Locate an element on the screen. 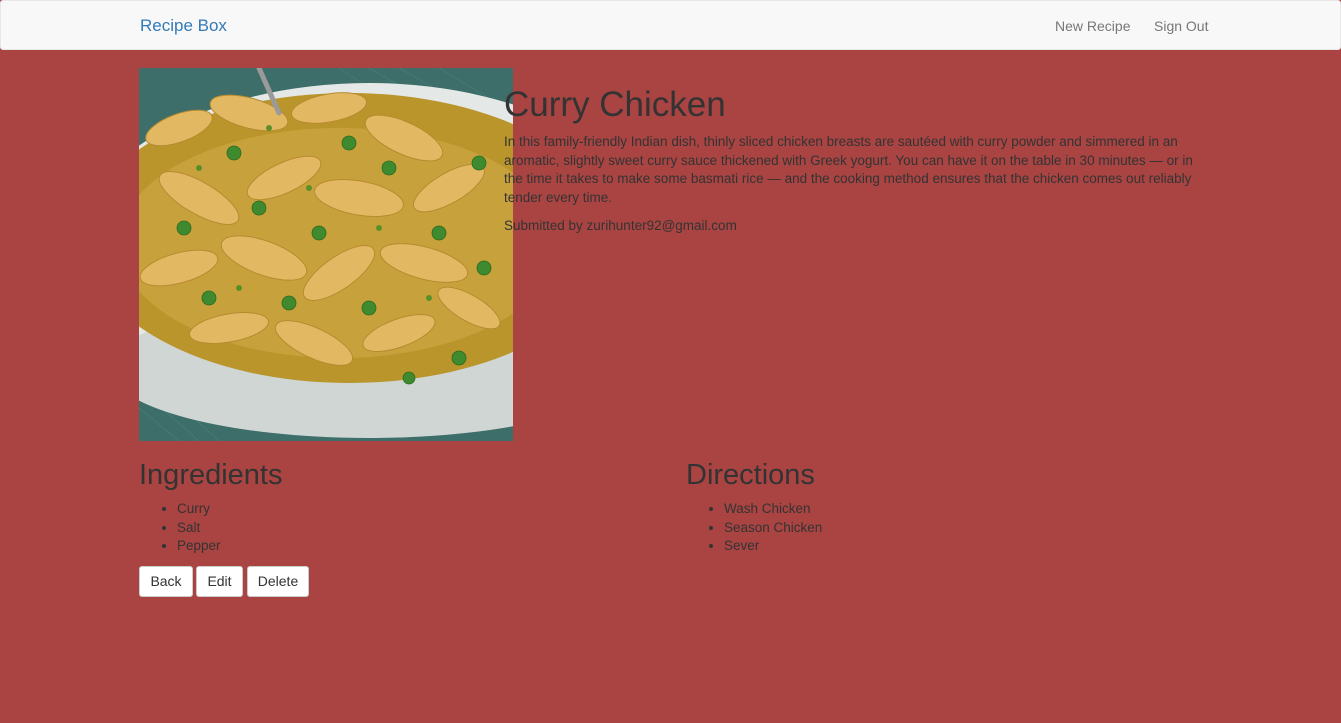 The width and height of the screenshot is (1341, 723). ingredients-heading: Ingredients is located at coordinates (211, 475).